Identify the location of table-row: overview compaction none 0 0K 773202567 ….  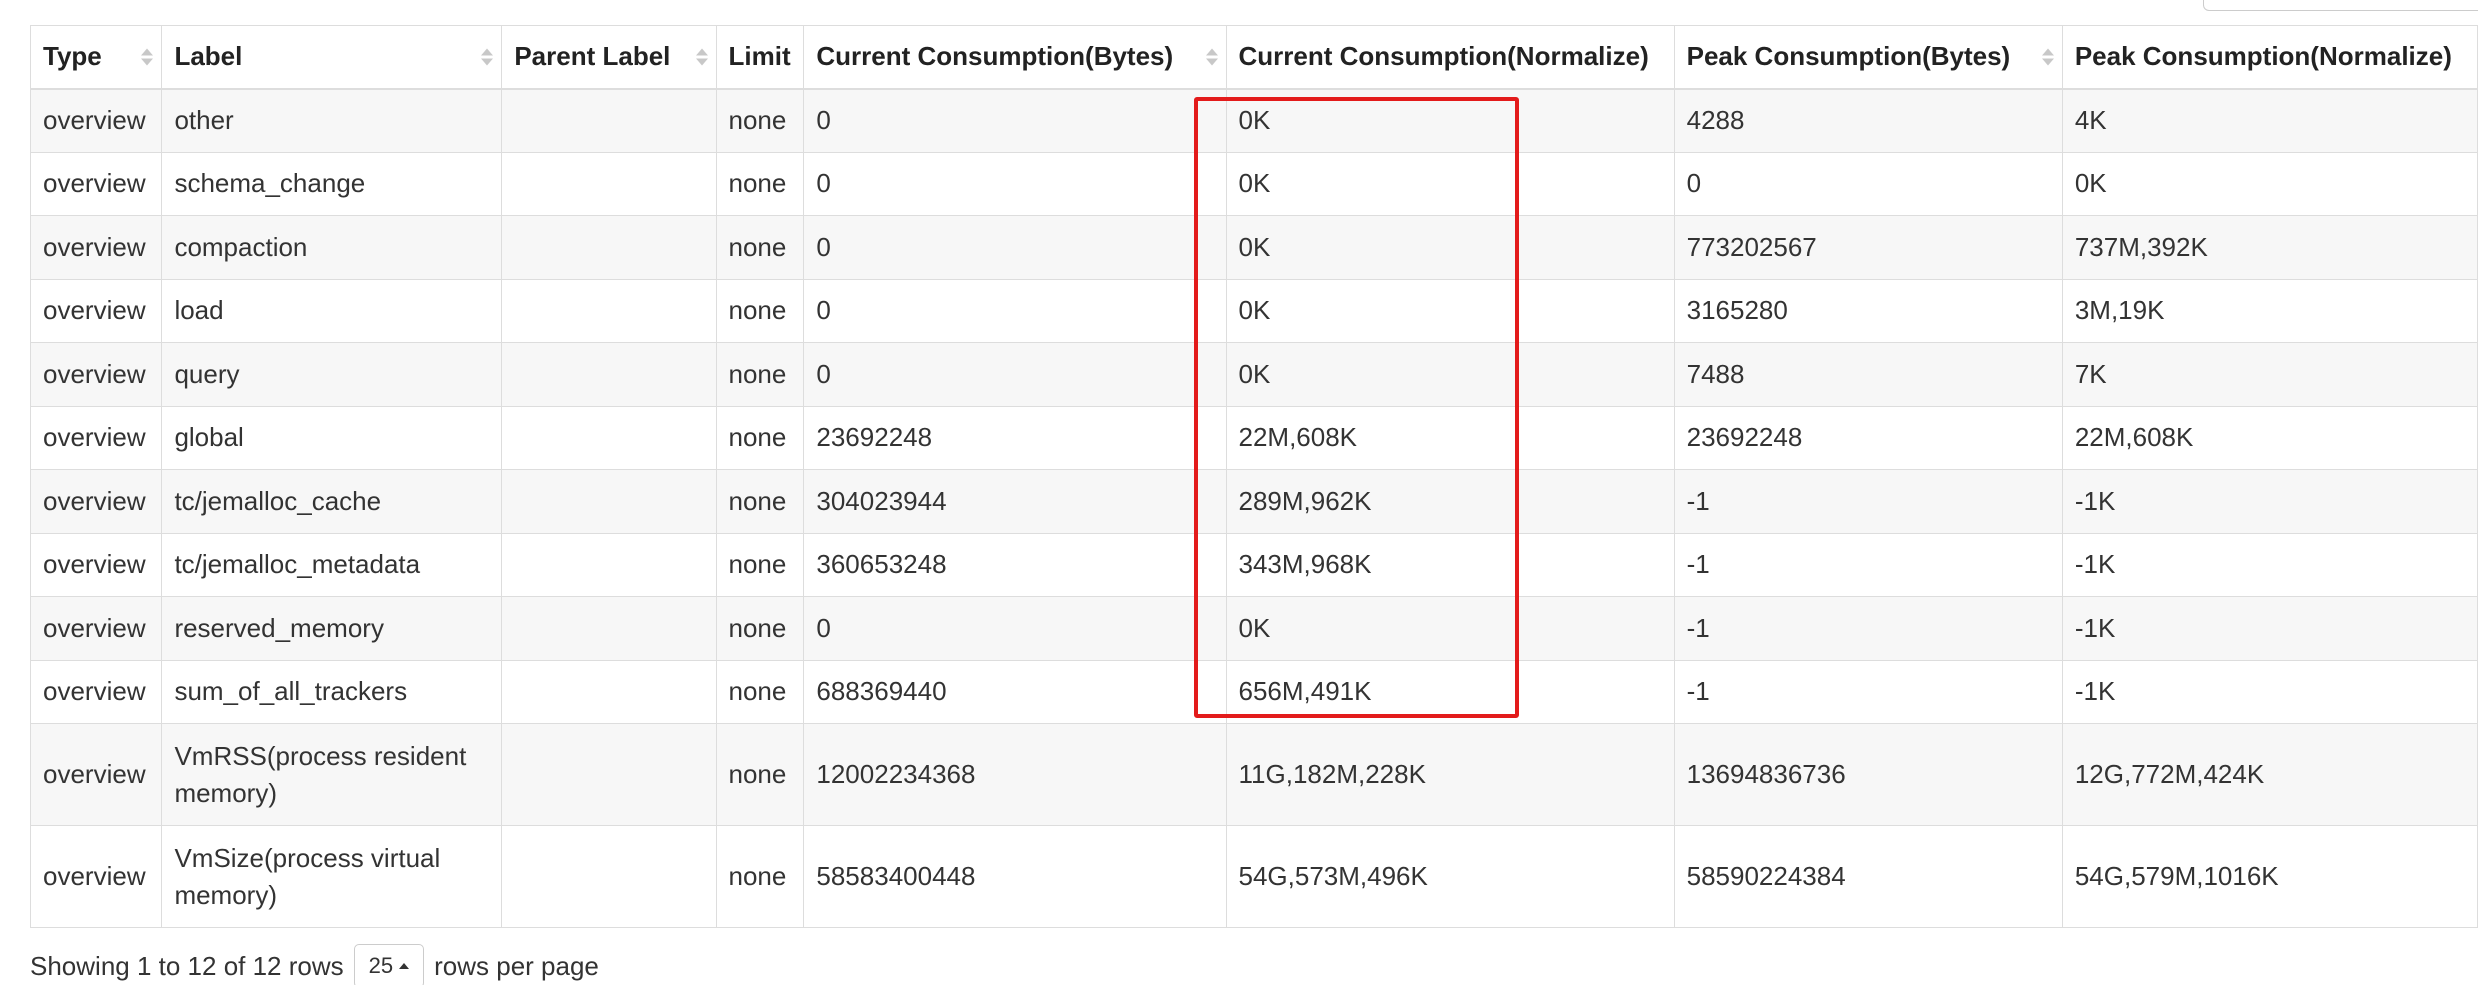
(1253, 247).